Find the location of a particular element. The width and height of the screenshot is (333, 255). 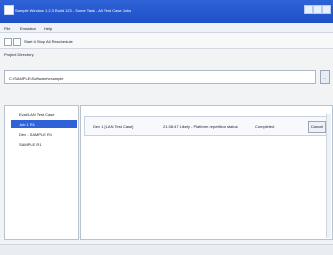

close-icon is located at coordinates (326, 9).